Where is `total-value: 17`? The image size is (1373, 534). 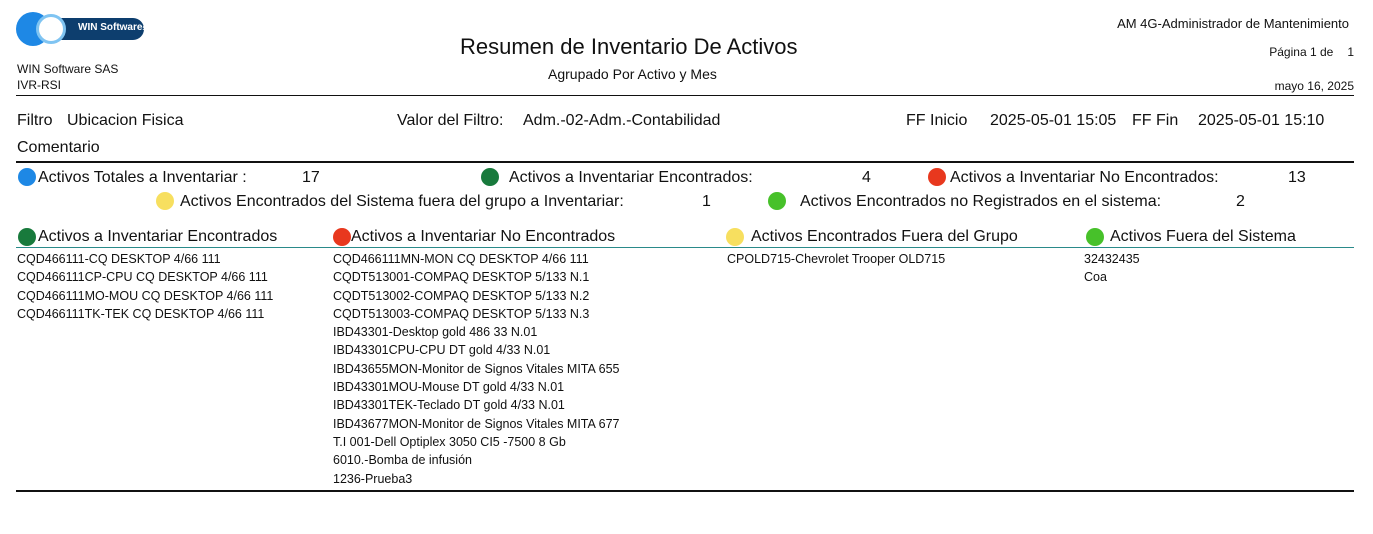
total-value: 17 is located at coordinates (311, 177).